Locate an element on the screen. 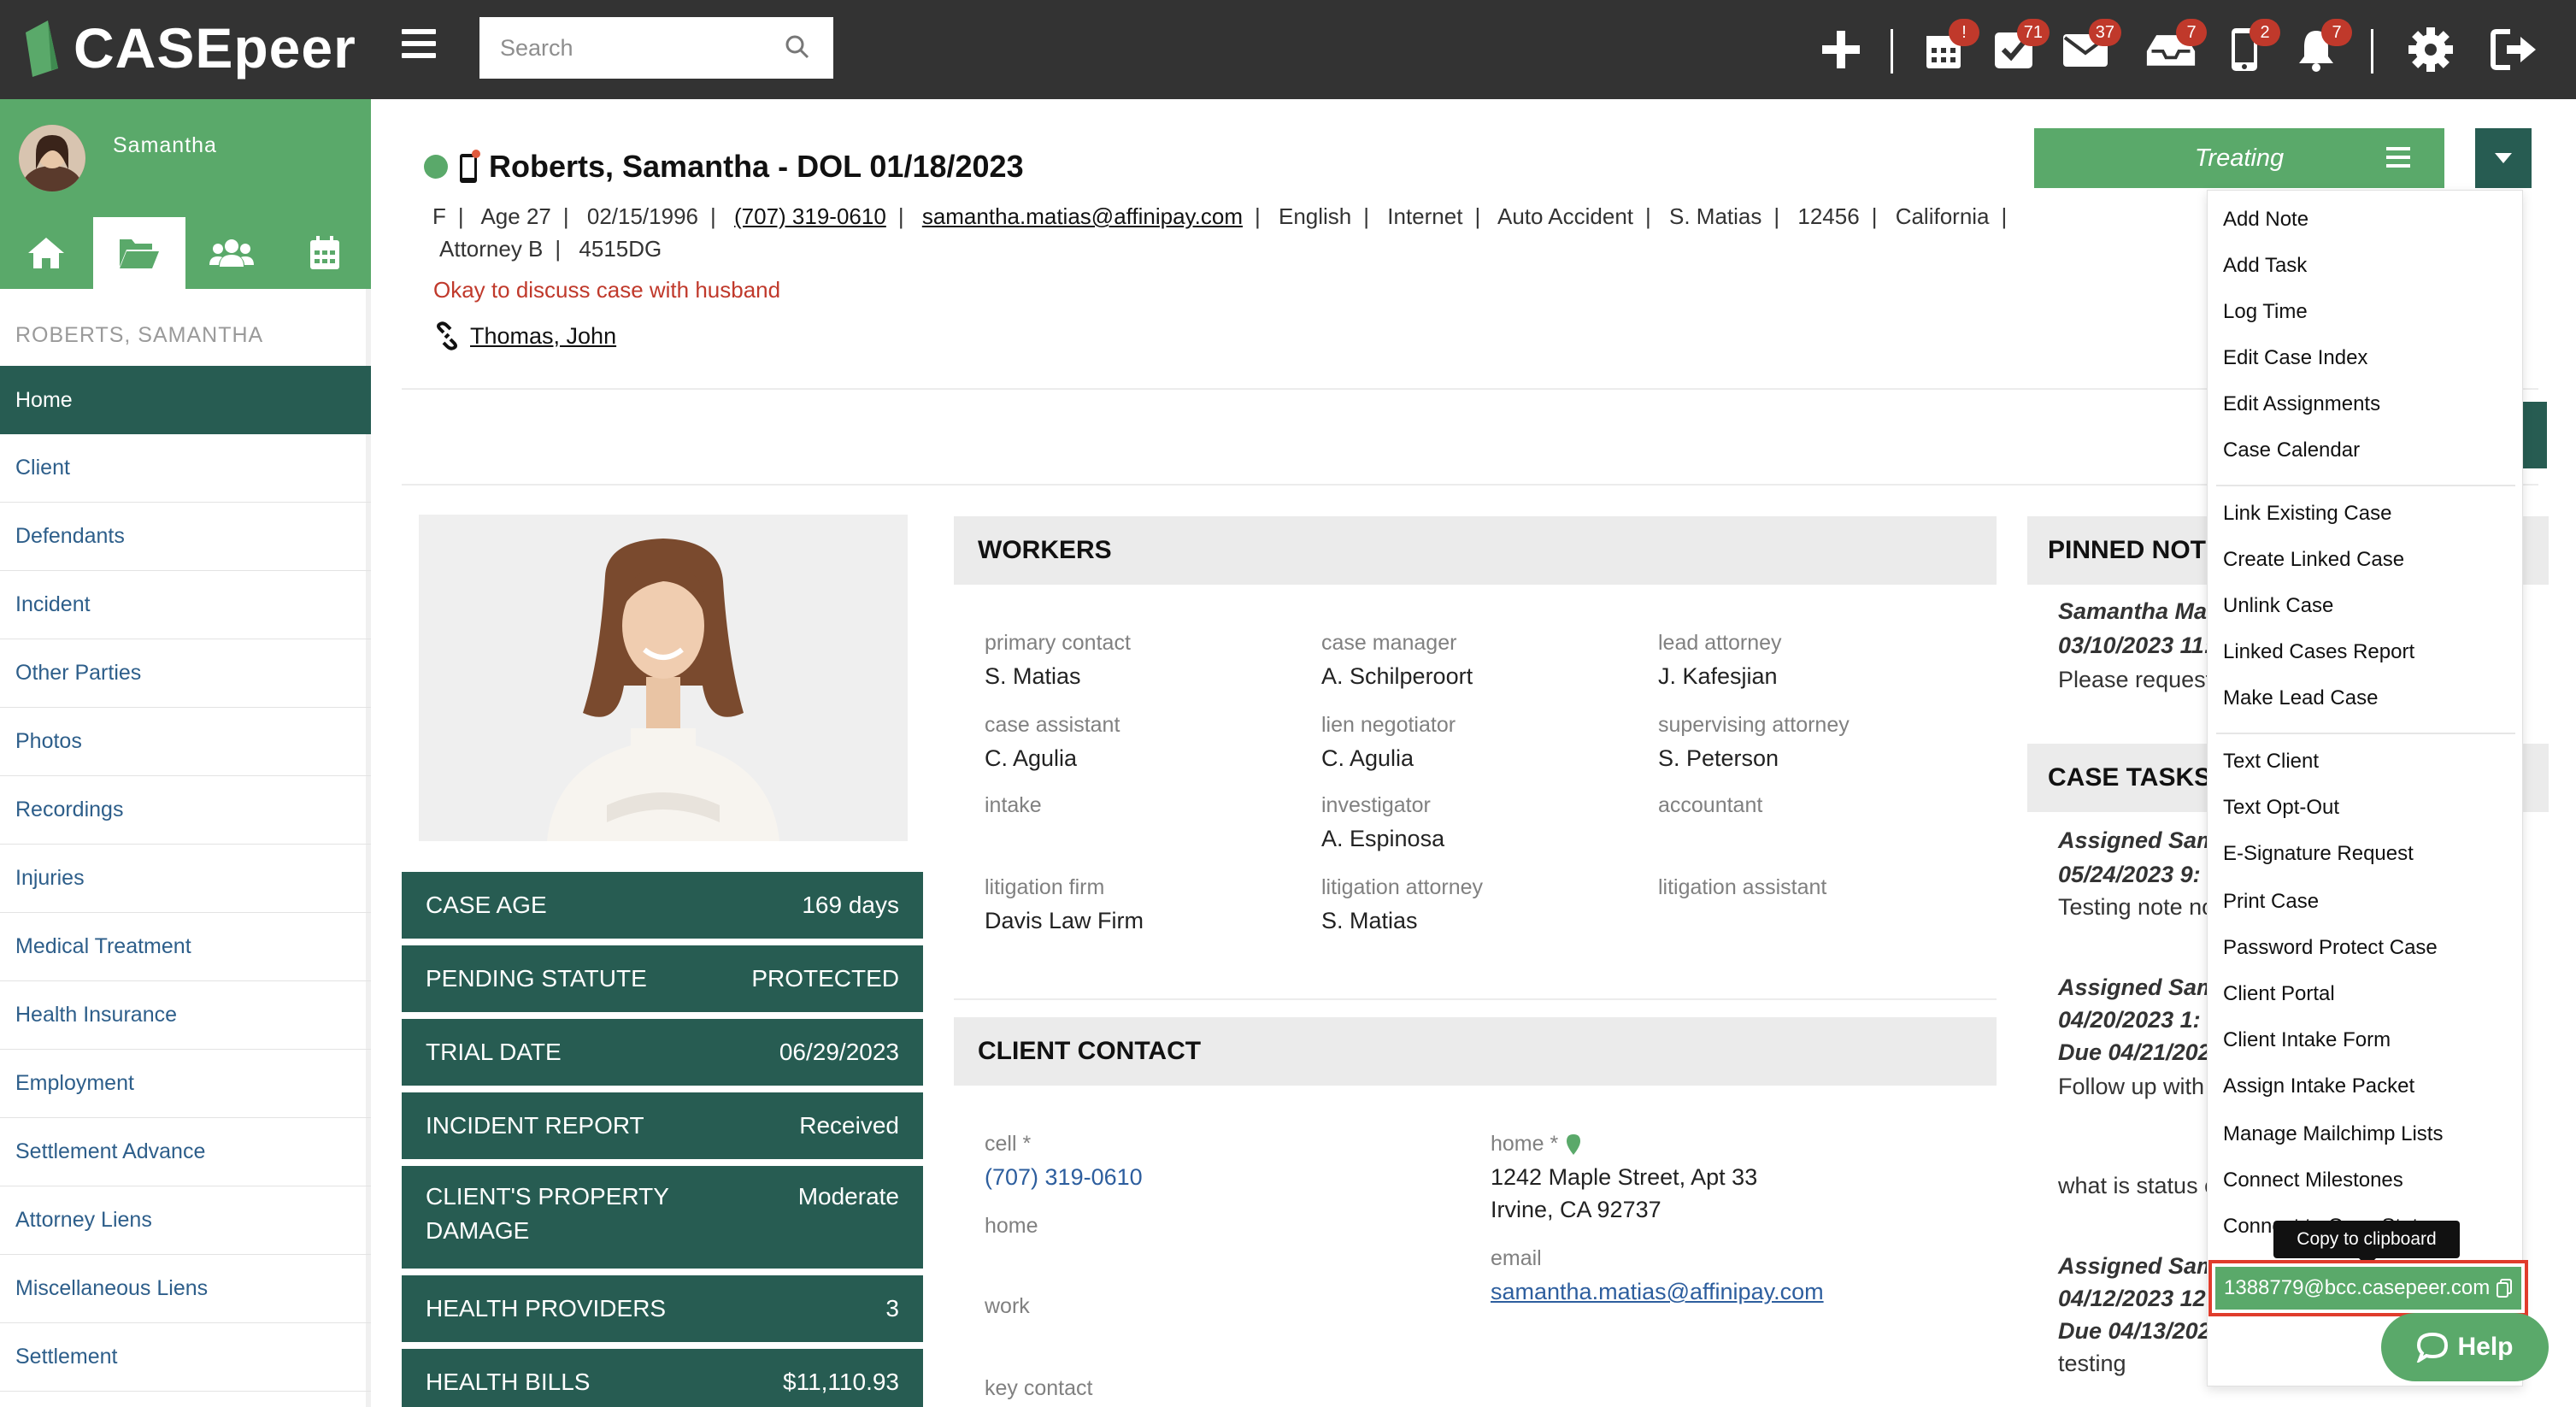 This screenshot has height=1407, width=2576. list-icon is located at coordinates (2398, 160).